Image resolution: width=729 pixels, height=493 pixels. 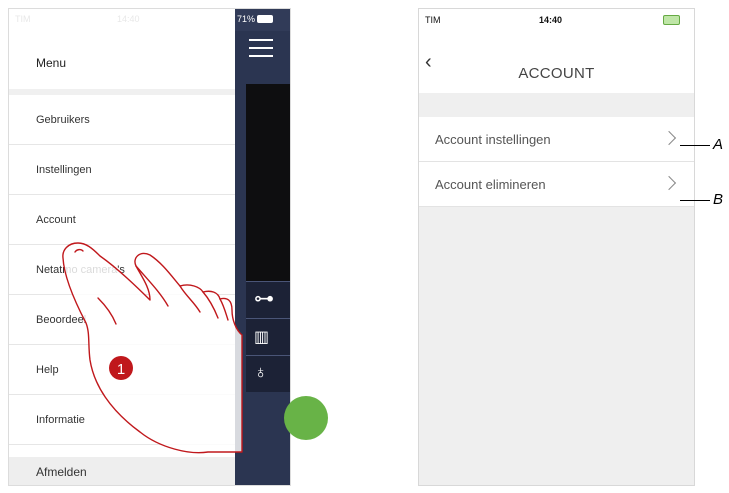 What do you see at coordinates (61, 320) in the screenshot?
I see `menu-item-label: Beoordeel` at bounding box center [61, 320].